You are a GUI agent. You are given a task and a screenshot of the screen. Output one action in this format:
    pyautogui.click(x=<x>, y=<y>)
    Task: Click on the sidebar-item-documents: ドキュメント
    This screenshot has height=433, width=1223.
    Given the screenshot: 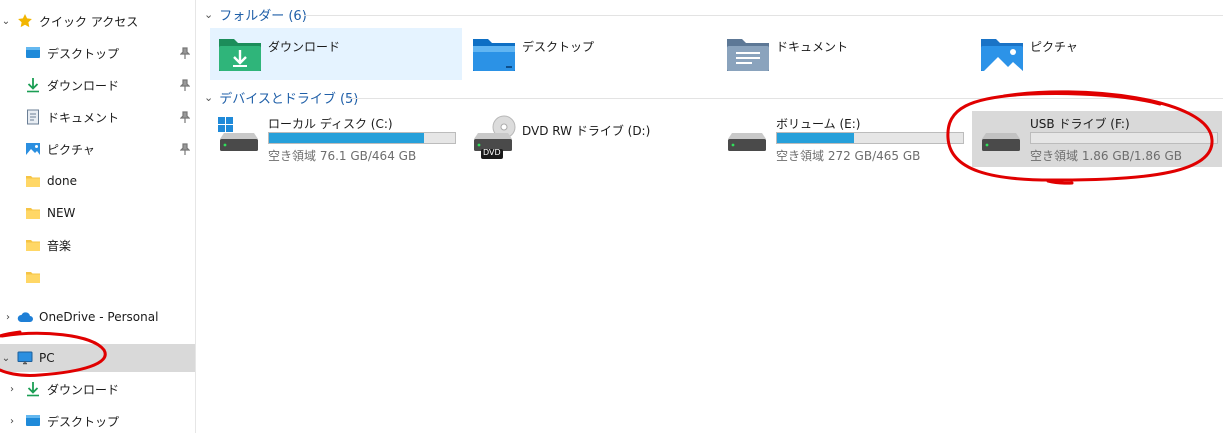 What is the action you would take?
    pyautogui.click(x=97, y=117)
    